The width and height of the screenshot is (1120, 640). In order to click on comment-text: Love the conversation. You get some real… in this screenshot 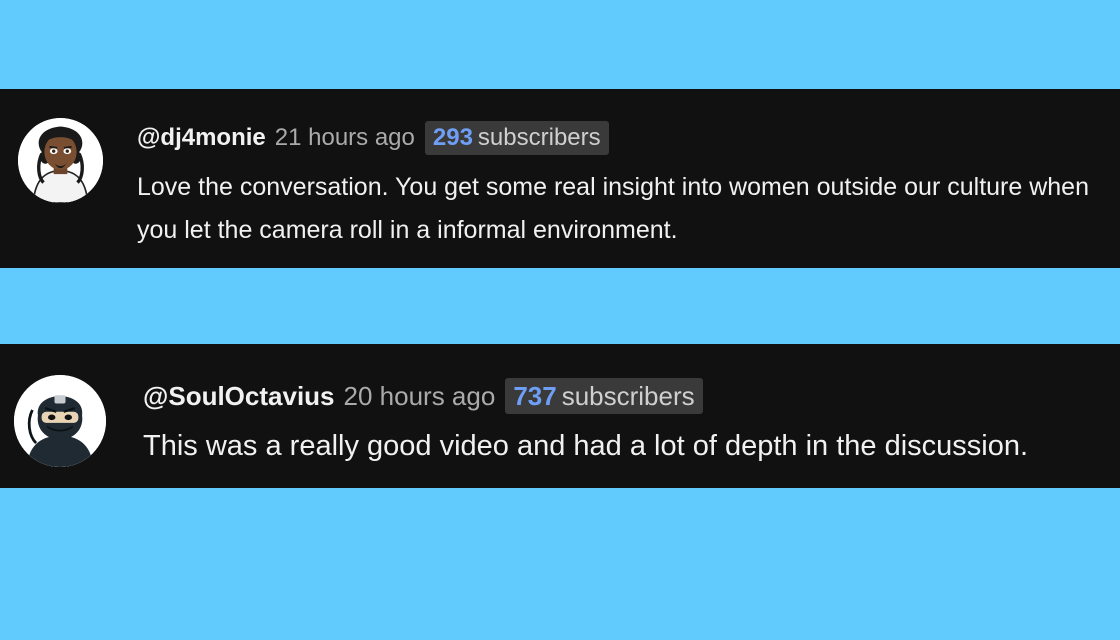, I will do `click(613, 208)`.